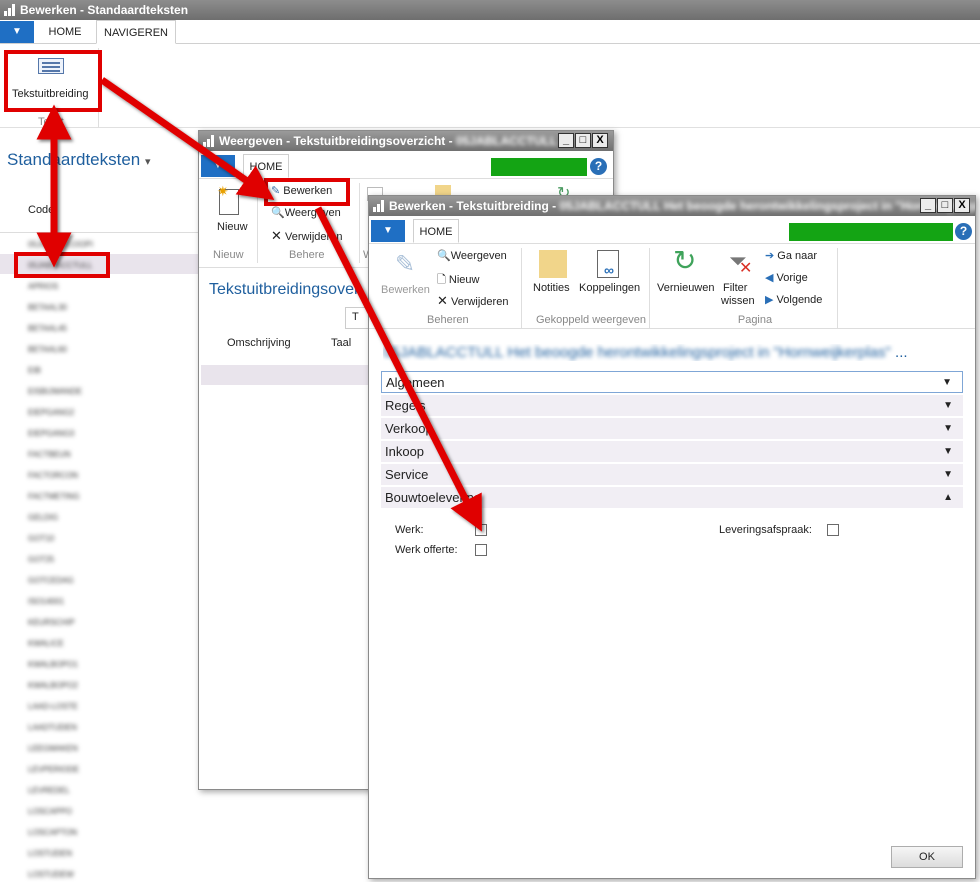 The width and height of the screenshot is (980, 882). What do you see at coordinates (398, 369) in the screenshot?
I see `arrow-to-werk-checkbox` at bounding box center [398, 369].